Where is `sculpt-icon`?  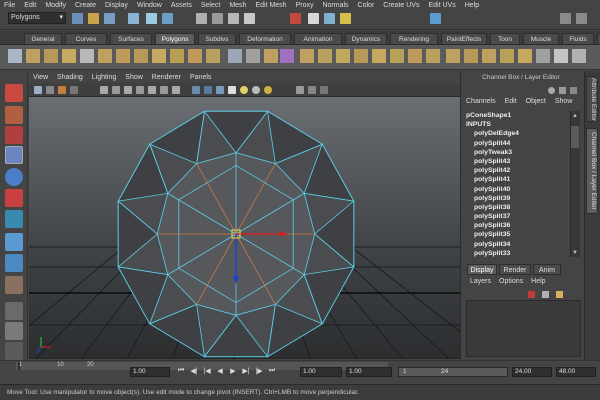
sculpt-icon is located at coordinates (433, 56).